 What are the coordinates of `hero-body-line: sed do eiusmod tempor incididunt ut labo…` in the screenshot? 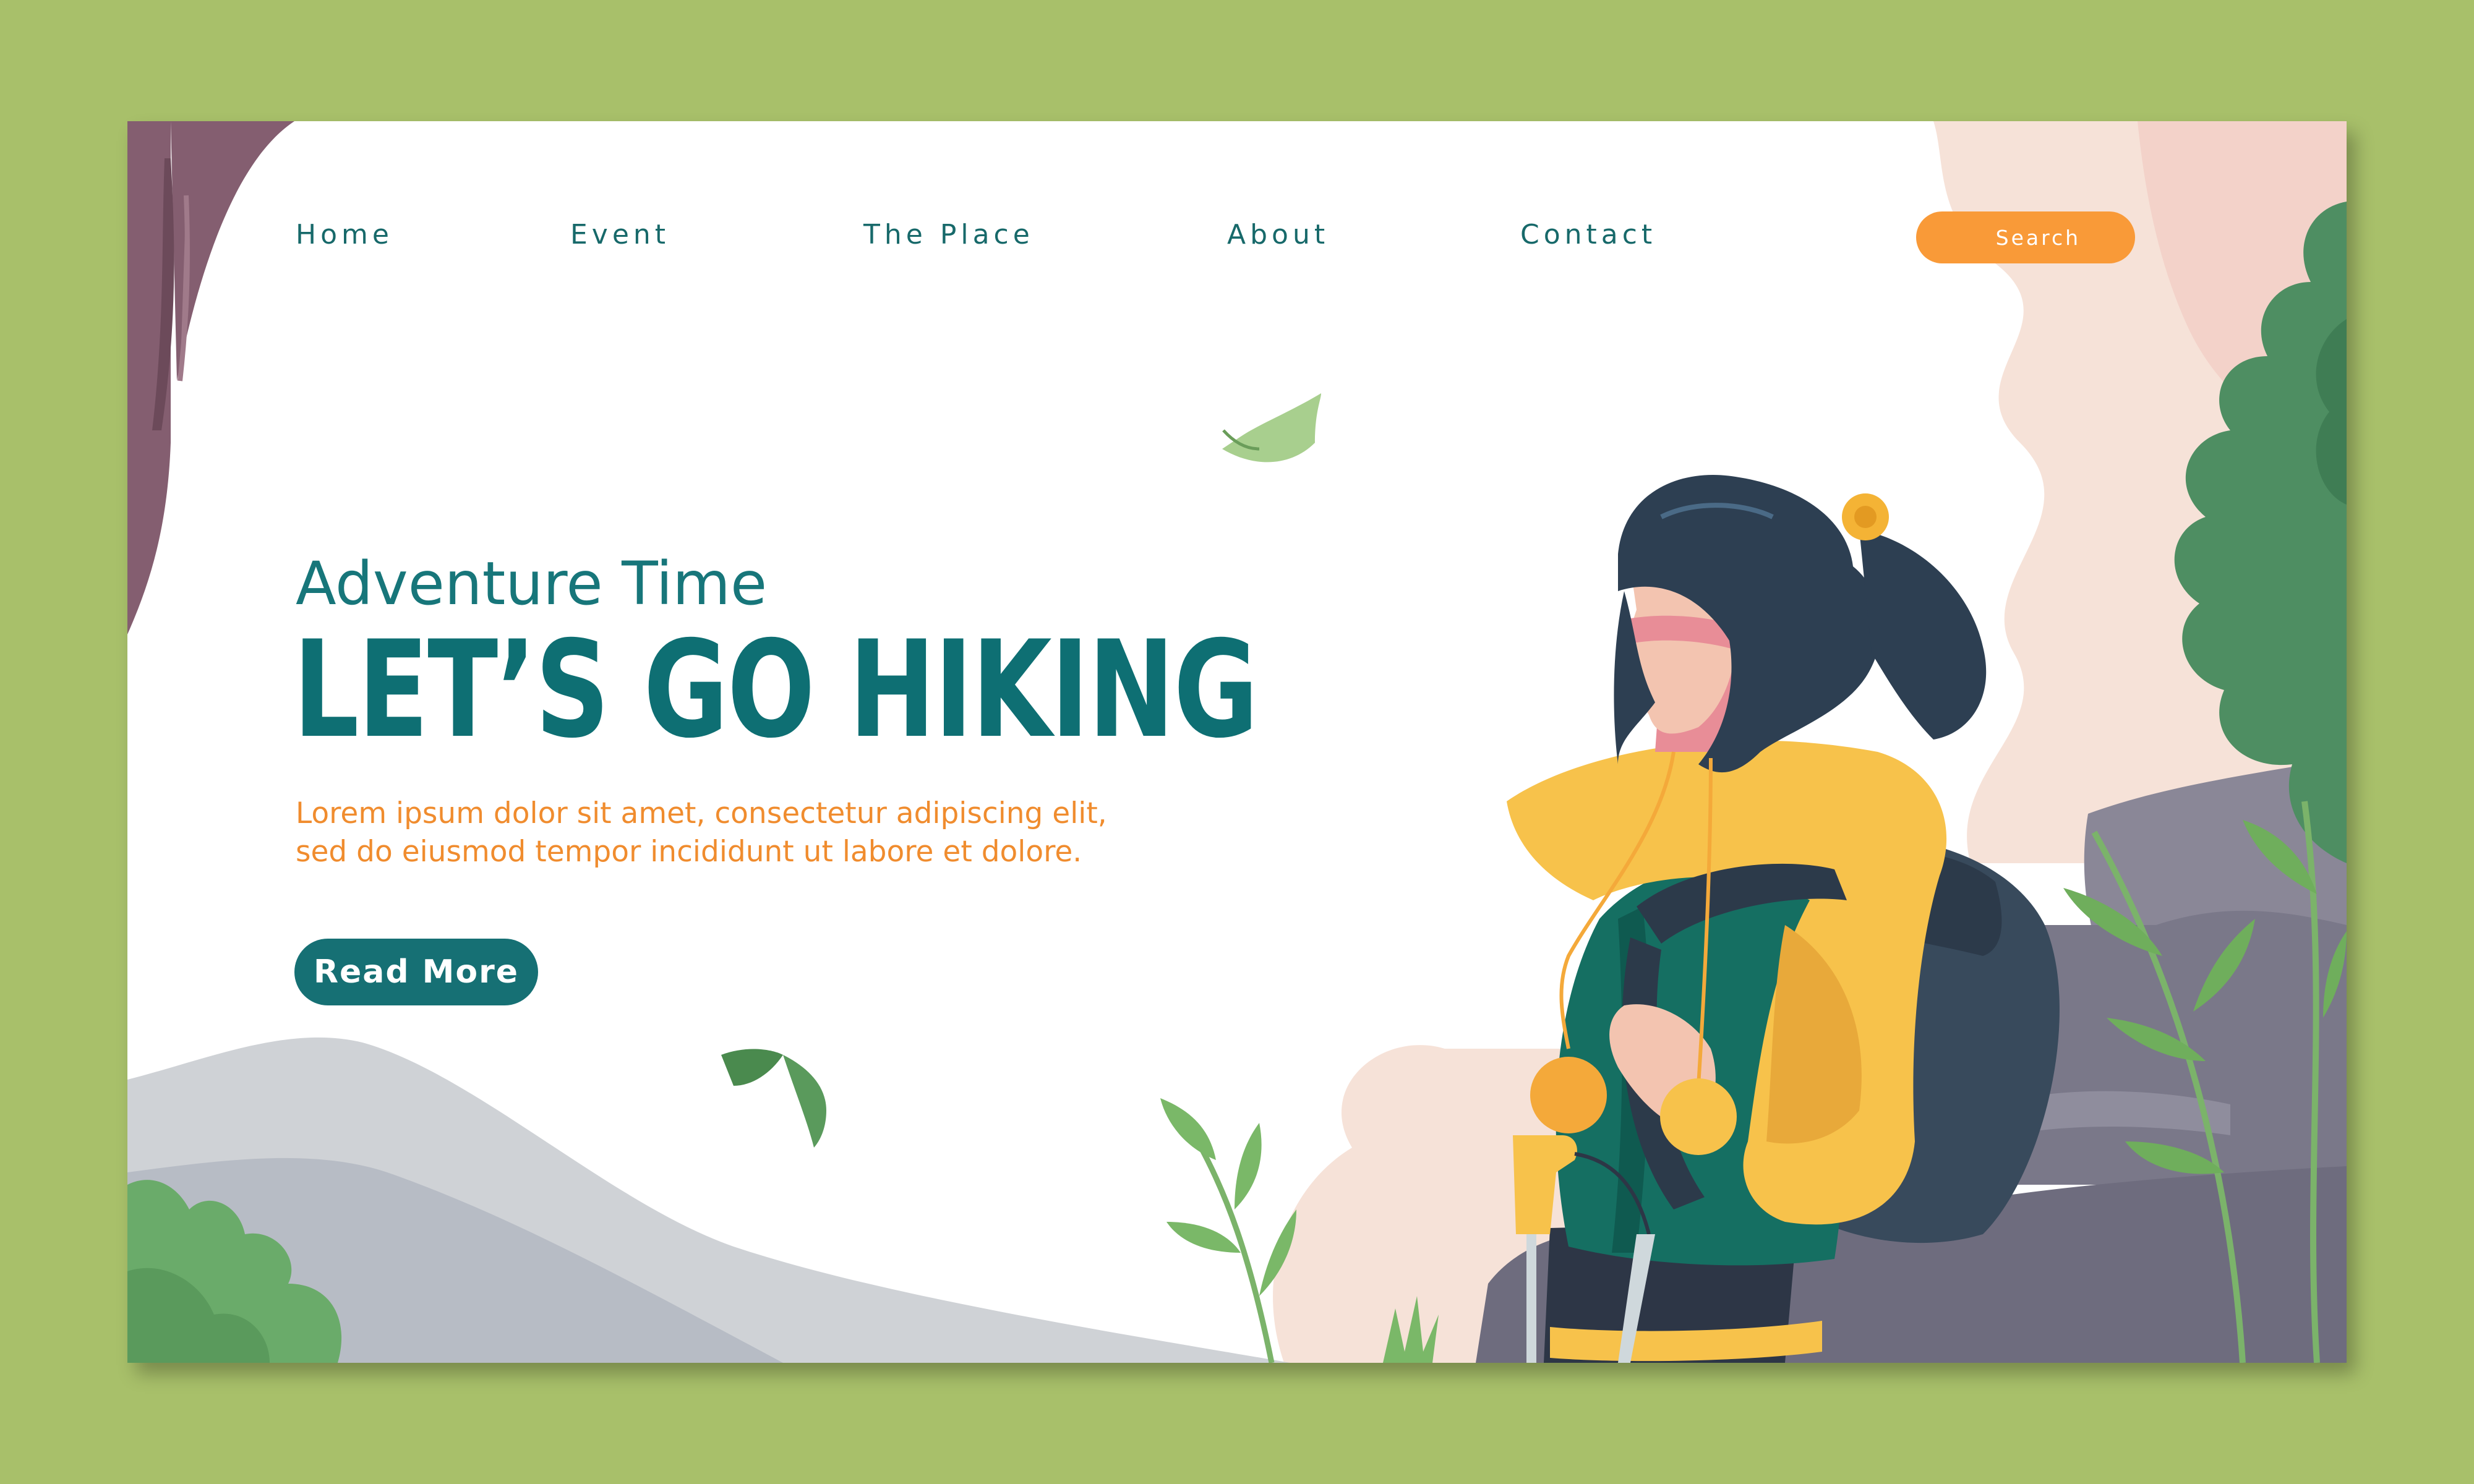 It's located at (689, 852).